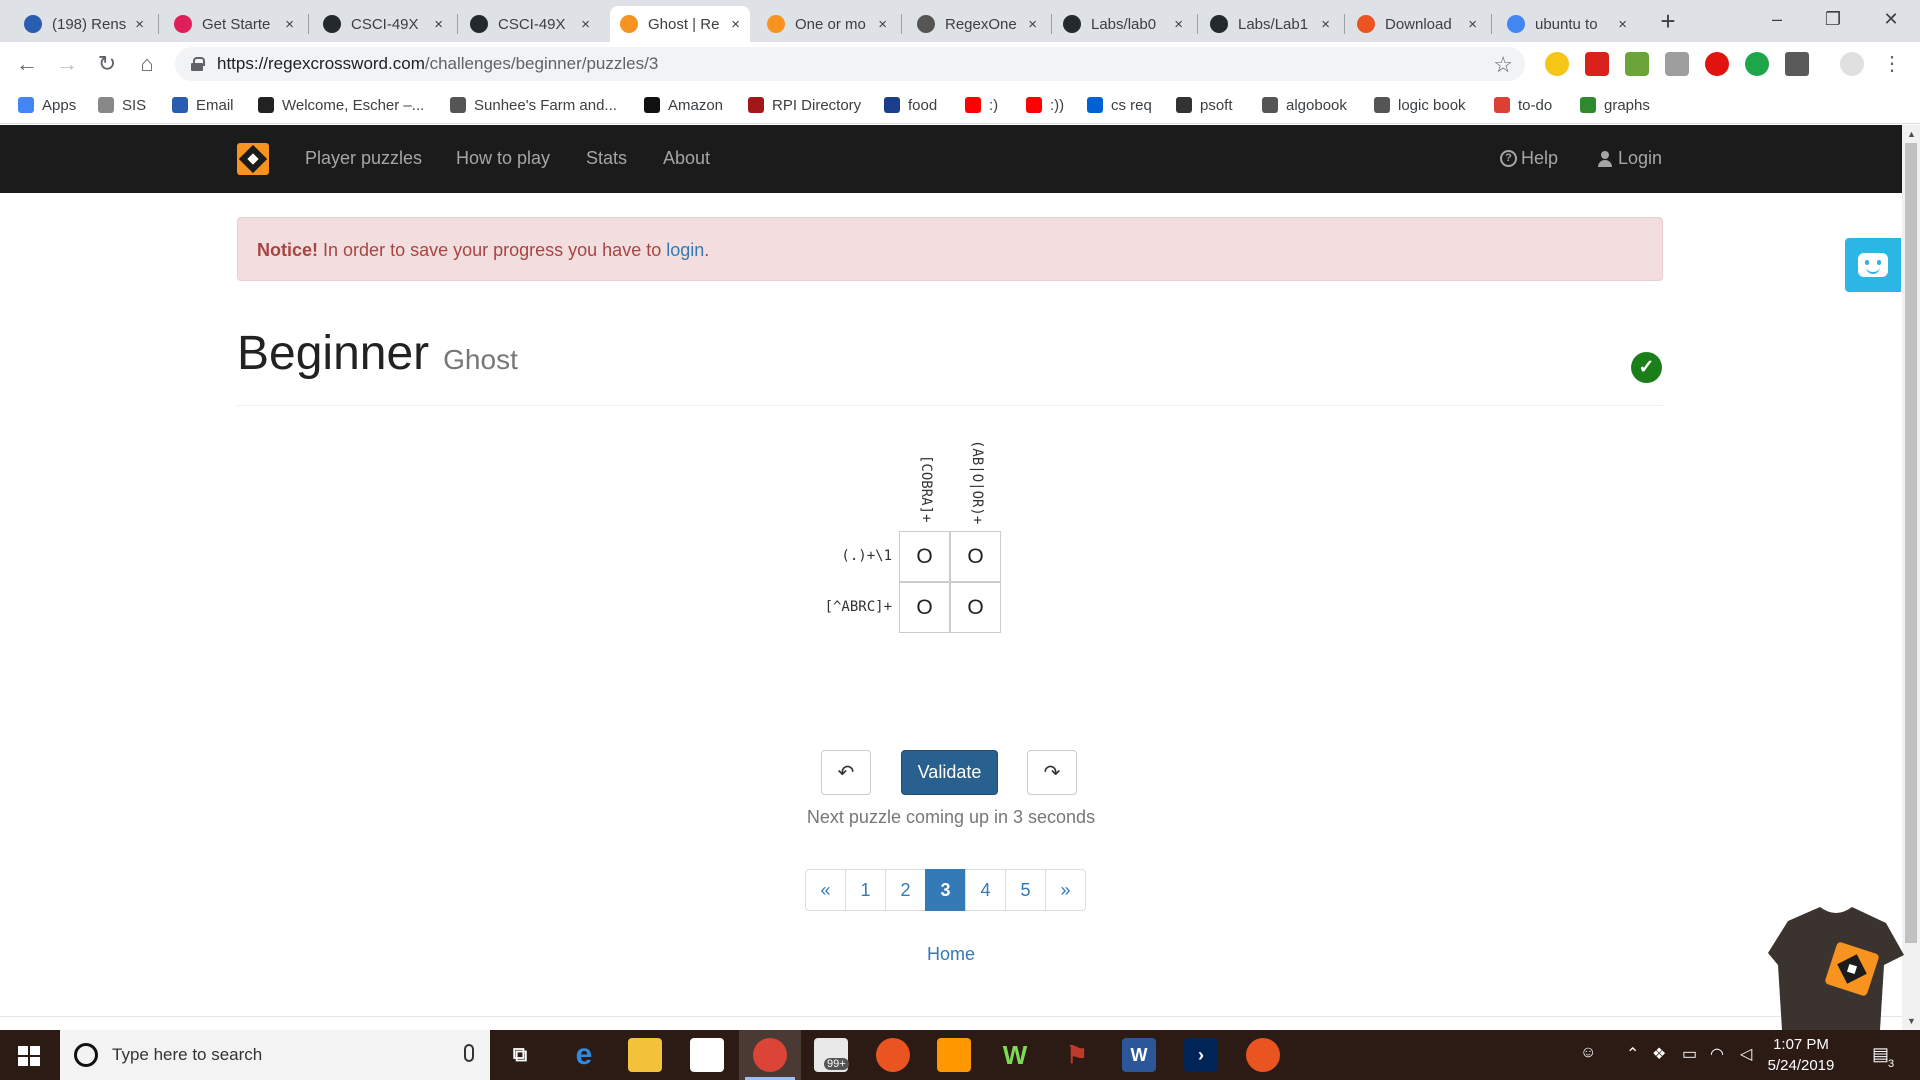 The height and width of the screenshot is (1080, 1920). I want to click on bookmark-item: :), so click(981, 105).